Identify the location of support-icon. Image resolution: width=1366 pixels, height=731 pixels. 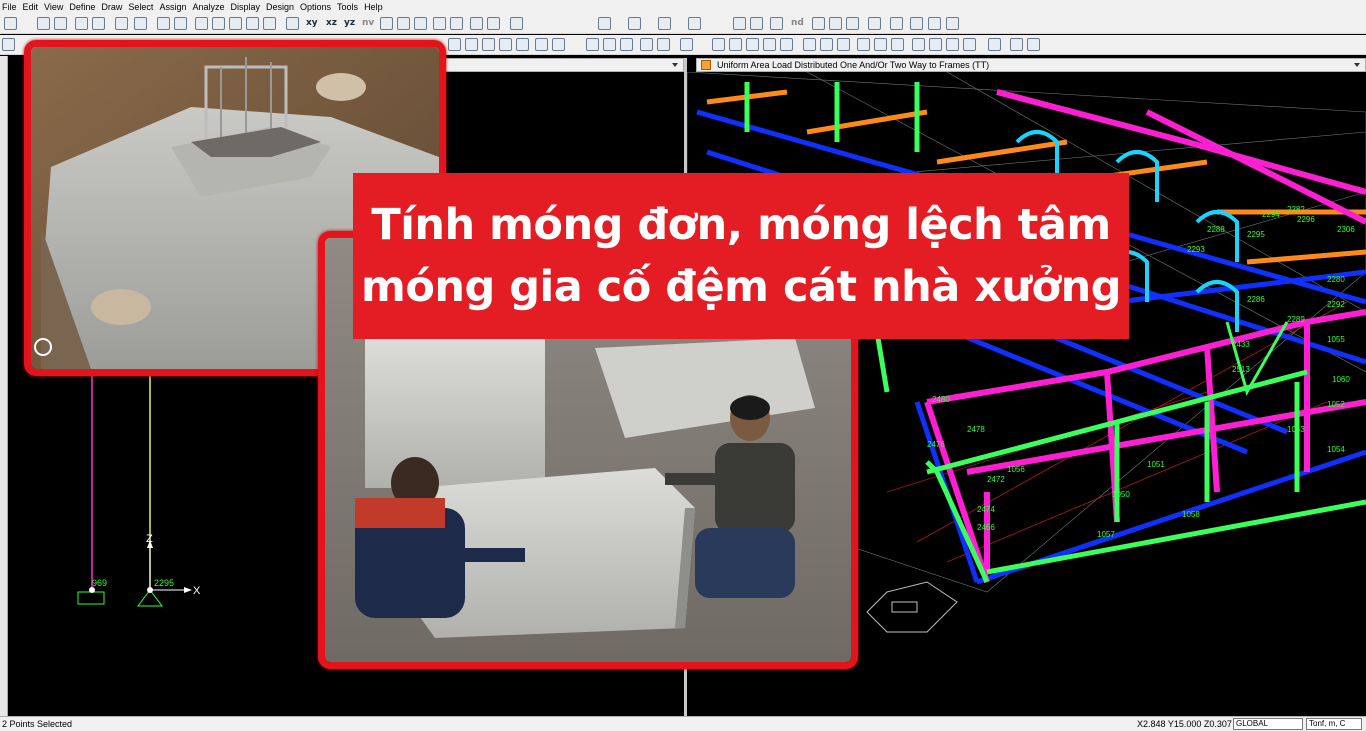
(776, 23).